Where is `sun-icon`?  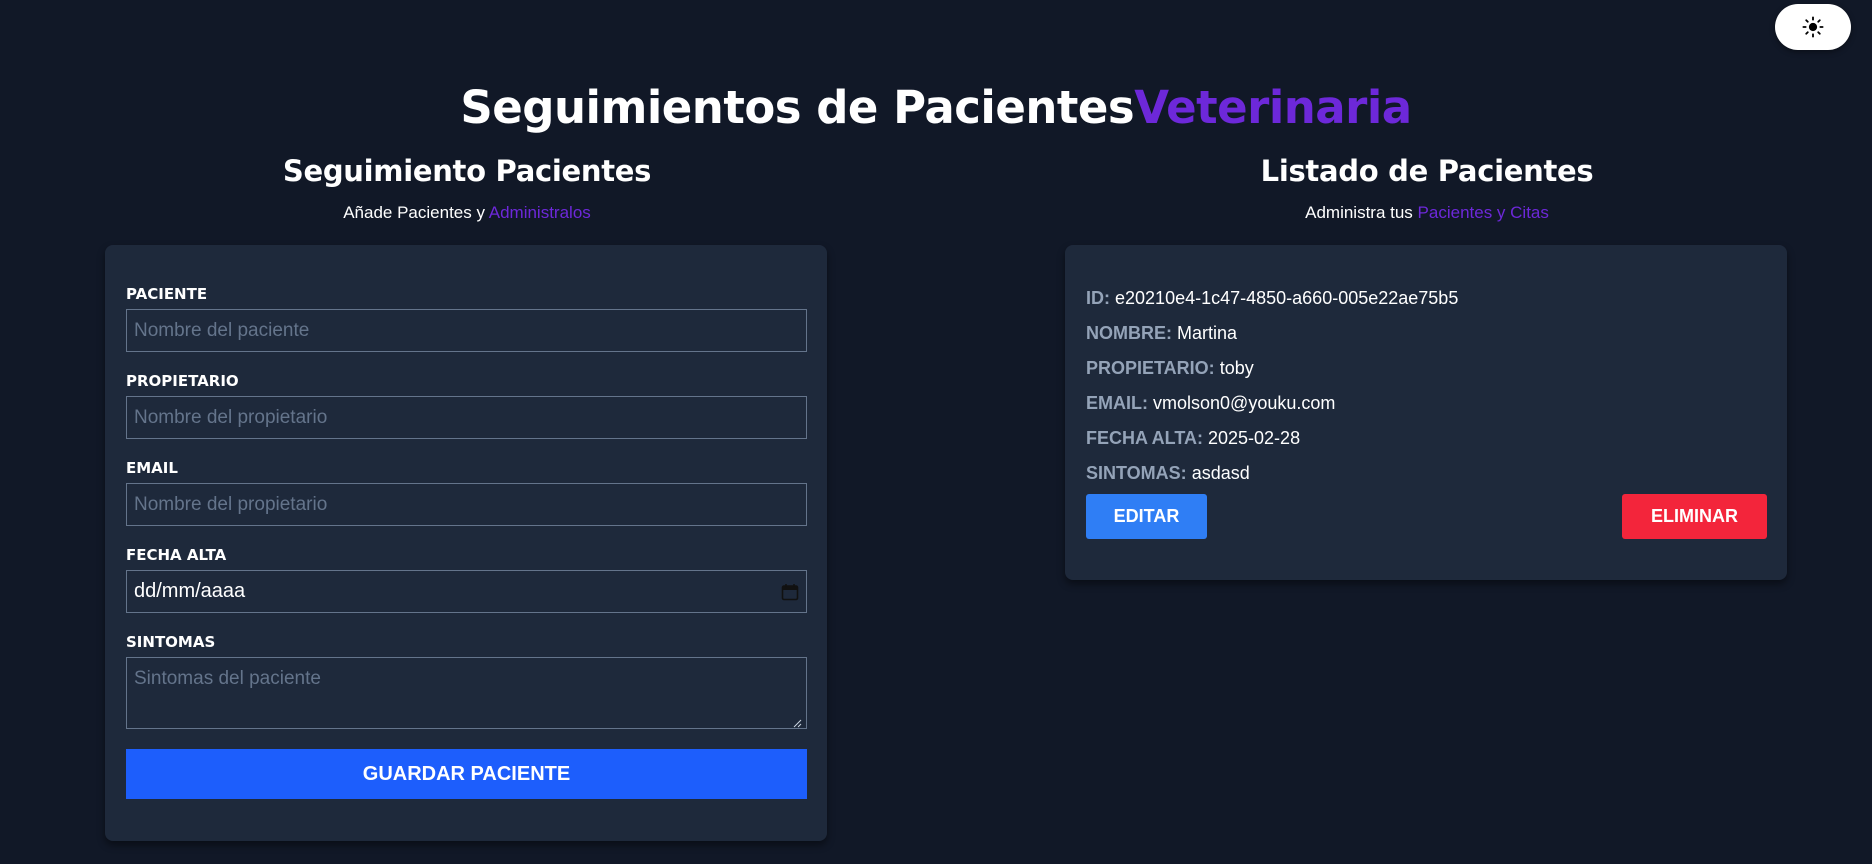
sun-icon is located at coordinates (1813, 27).